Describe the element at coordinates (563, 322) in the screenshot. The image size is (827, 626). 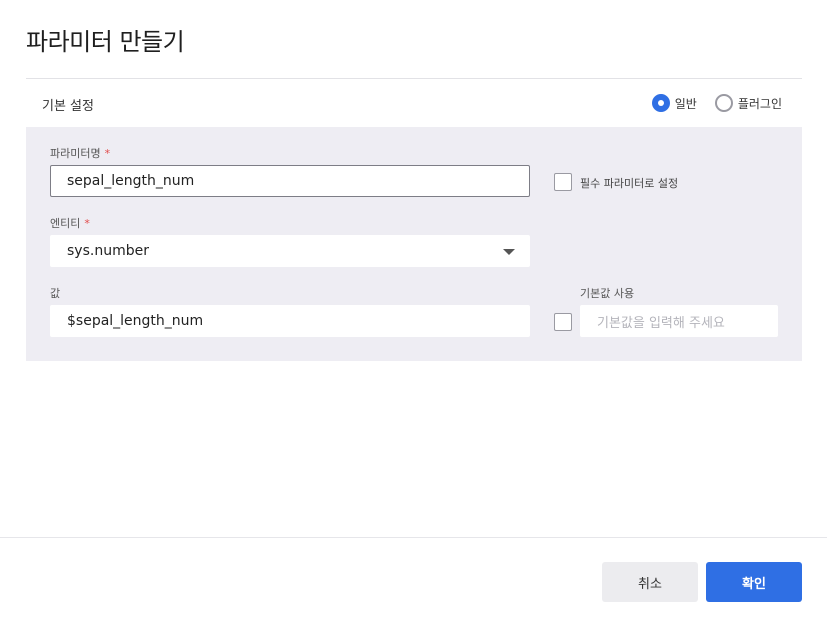
I see `default-value-checkbox` at that location.